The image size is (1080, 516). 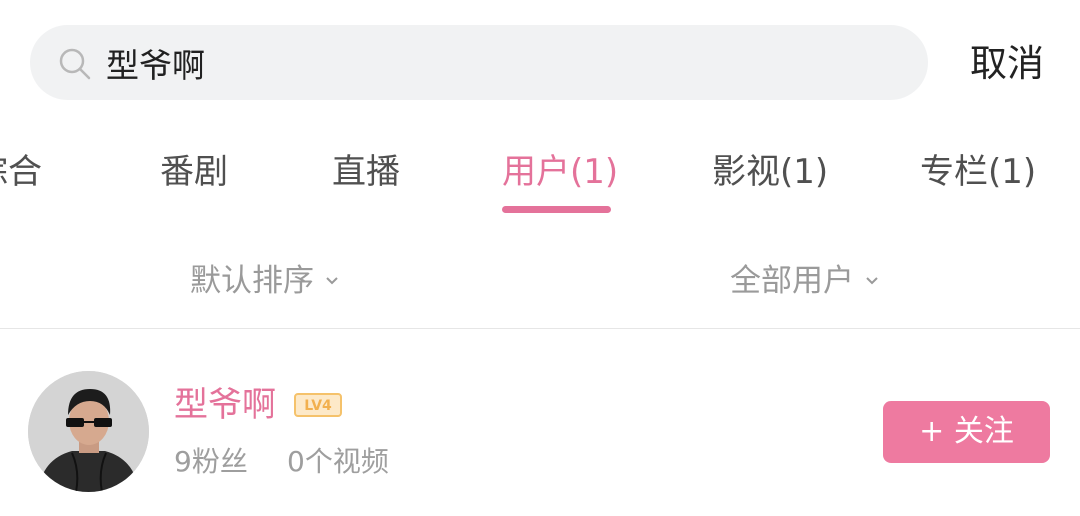 What do you see at coordinates (366, 172) in the screenshot?
I see `tab-live: 直播` at bounding box center [366, 172].